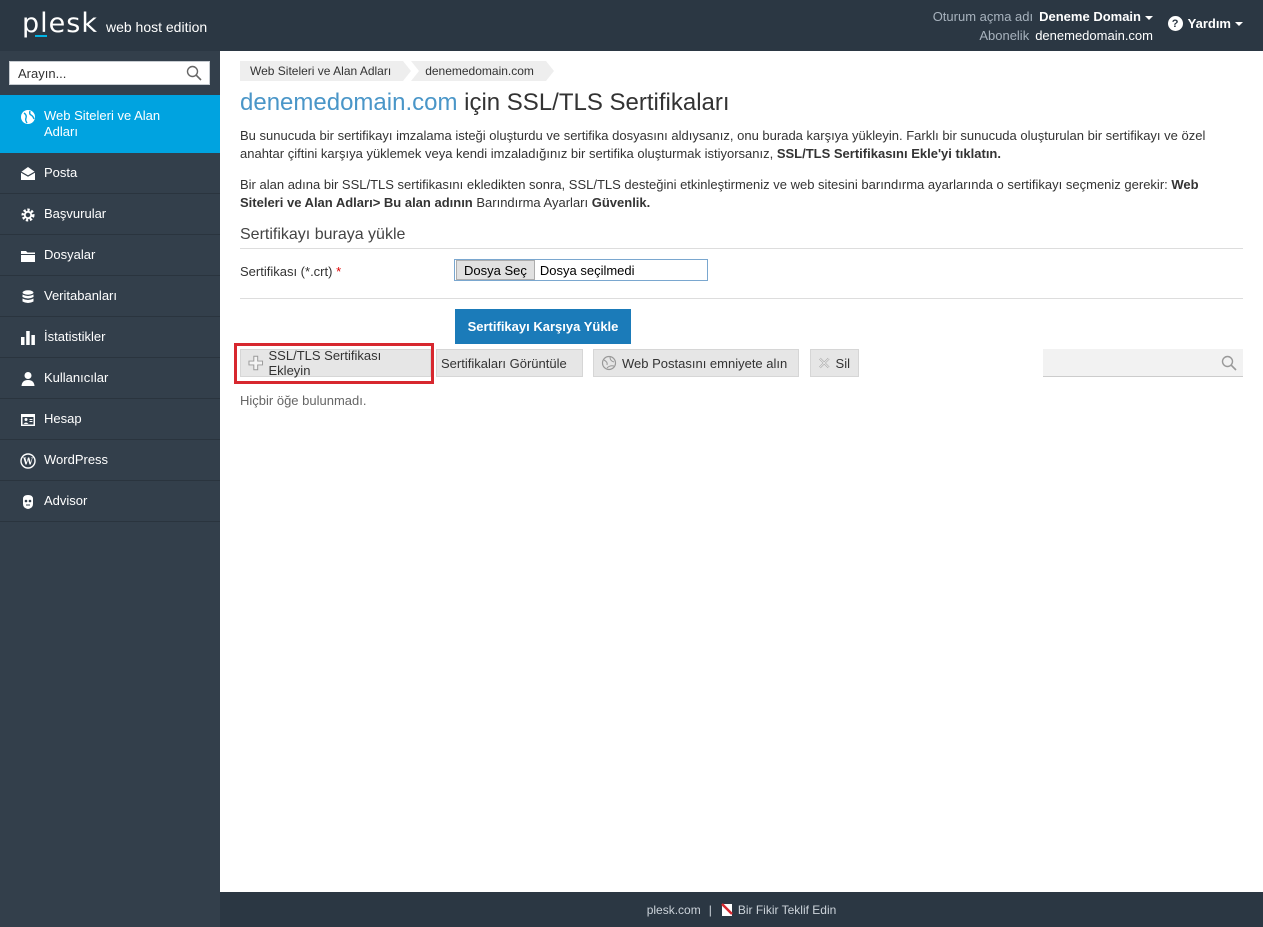 This screenshot has width=1263, height=927. What do you see at coordinates (70, 254) in the screenshot?
I see `sidebar-item-label: Dosyalar` at bounding box center [70, 254].